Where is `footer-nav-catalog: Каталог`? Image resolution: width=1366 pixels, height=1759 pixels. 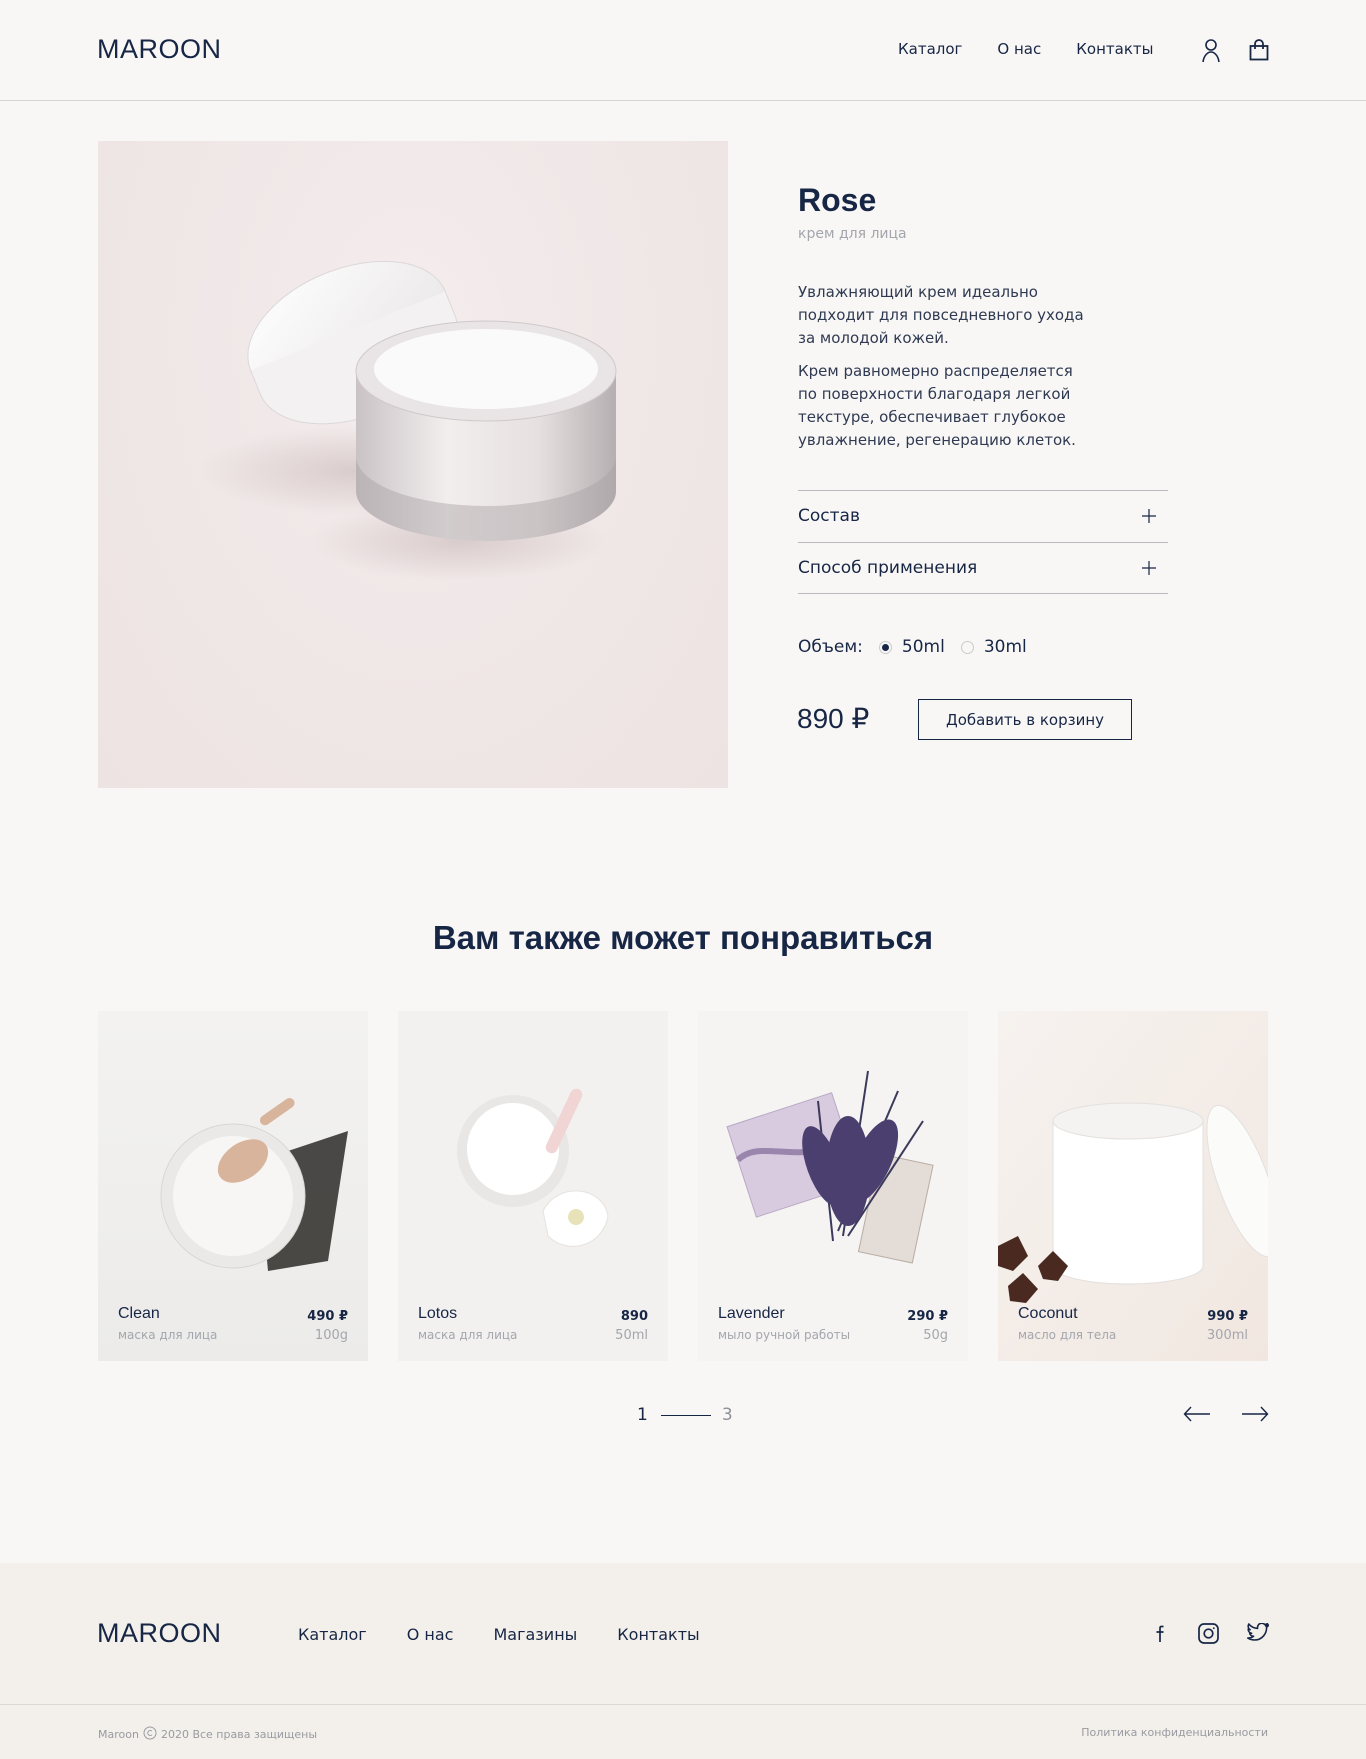 footer-nav-catalog: Каталог is located at coordinates (332, 1634).